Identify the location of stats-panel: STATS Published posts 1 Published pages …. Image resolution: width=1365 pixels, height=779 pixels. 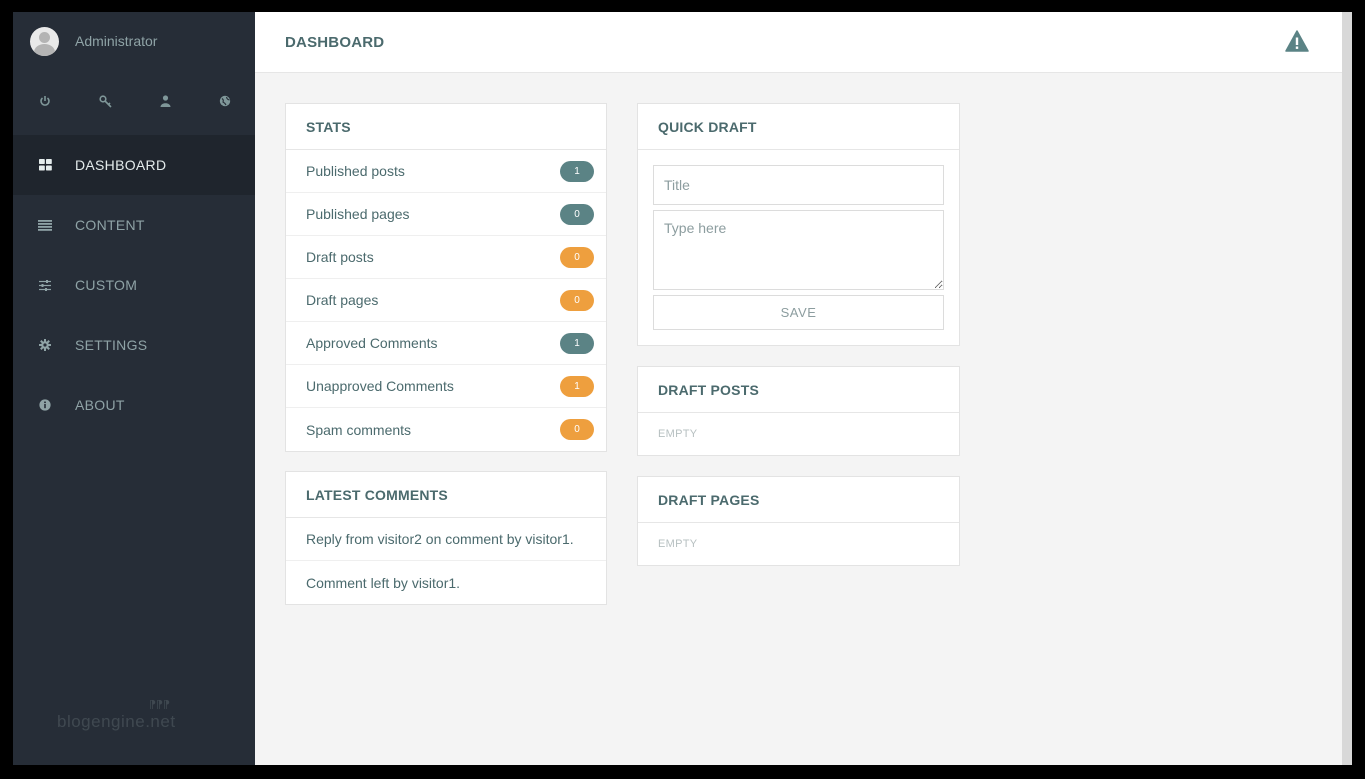
(446, 277).